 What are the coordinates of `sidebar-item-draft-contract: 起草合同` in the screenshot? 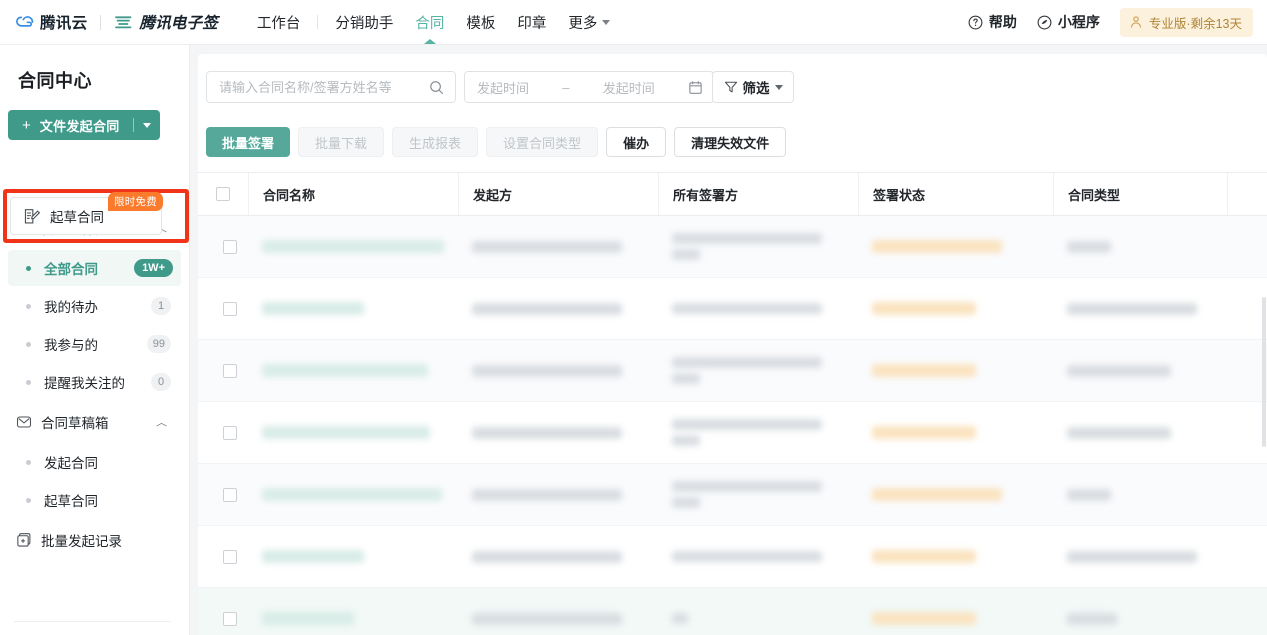 It's located at (94, 500).